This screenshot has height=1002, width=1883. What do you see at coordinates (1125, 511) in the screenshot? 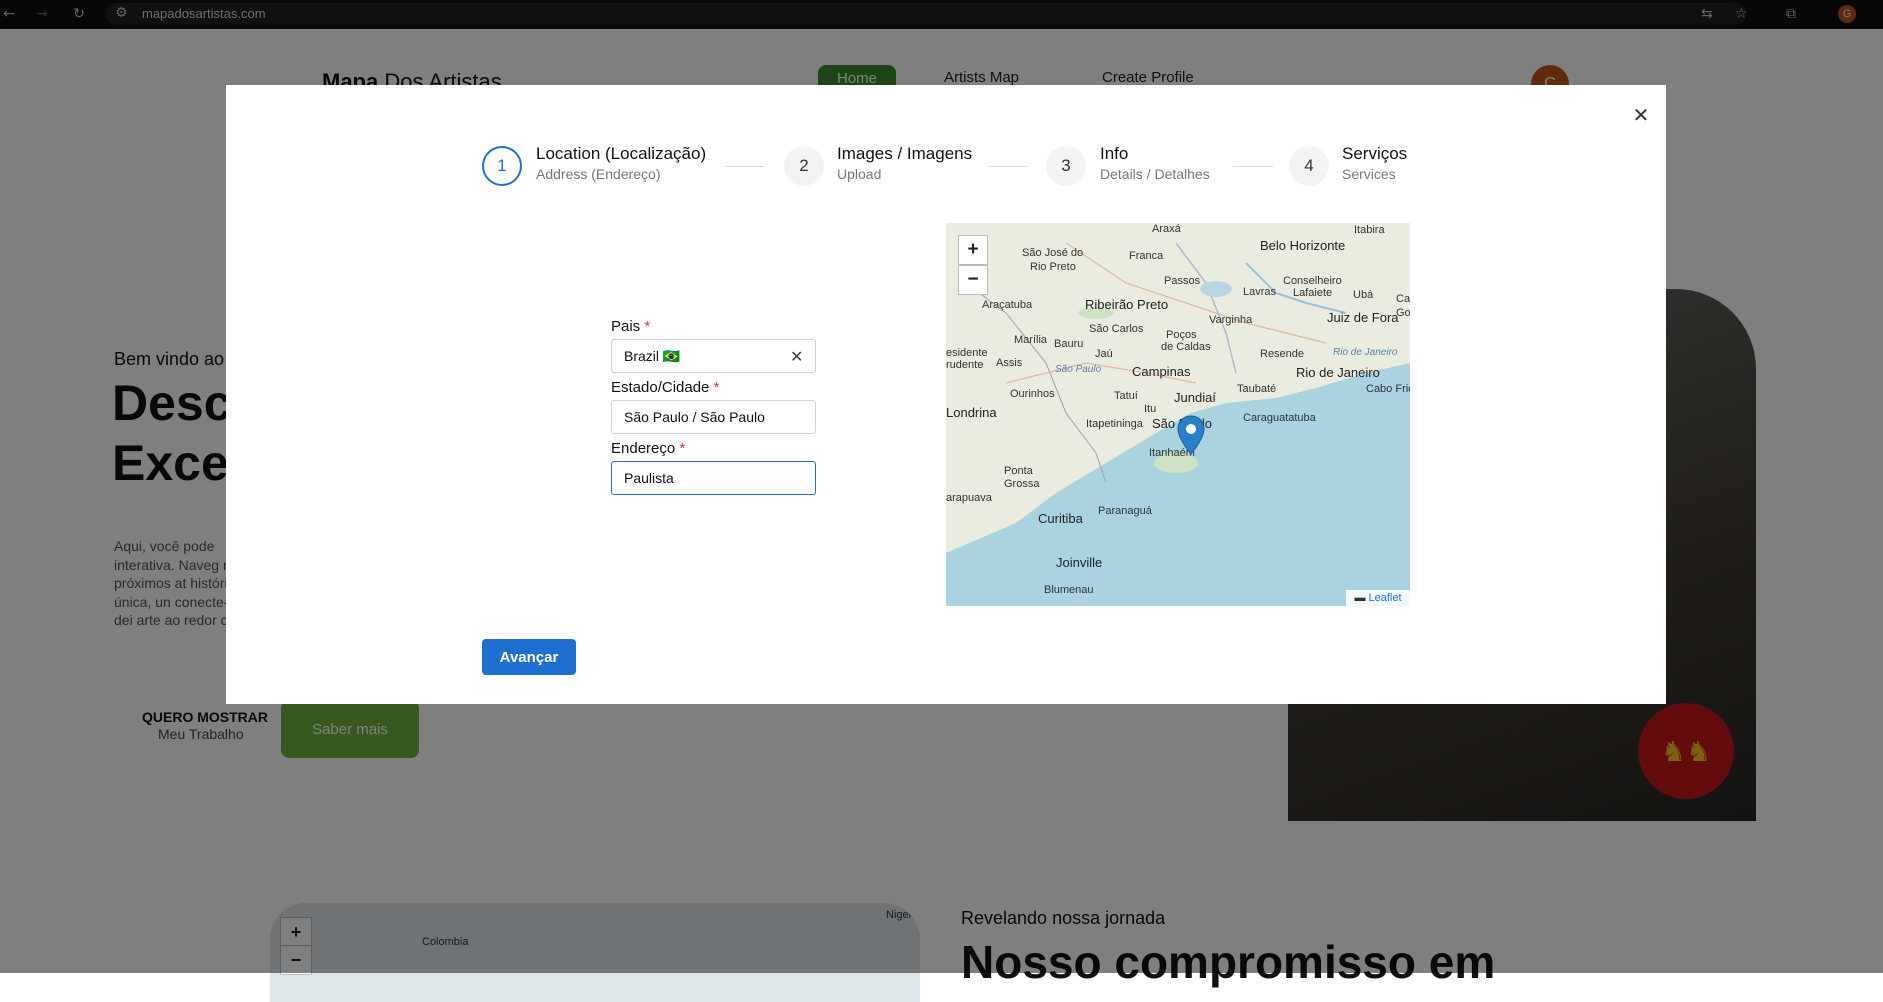
I see `map-city-label: Paranaguá` at bounding box center [1125, 511].